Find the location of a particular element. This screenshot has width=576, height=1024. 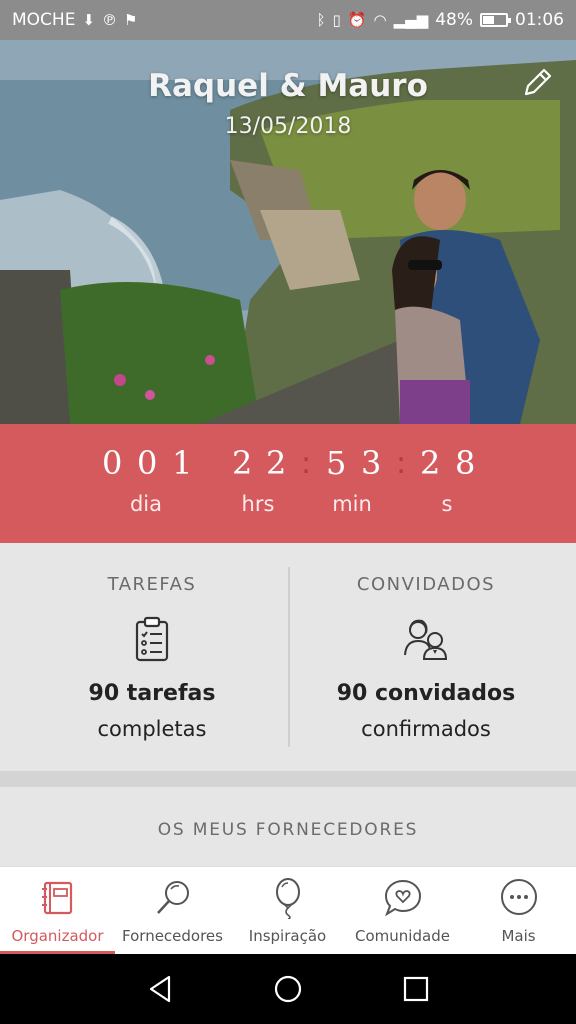

edit-button is located at coordinates (537, 83).